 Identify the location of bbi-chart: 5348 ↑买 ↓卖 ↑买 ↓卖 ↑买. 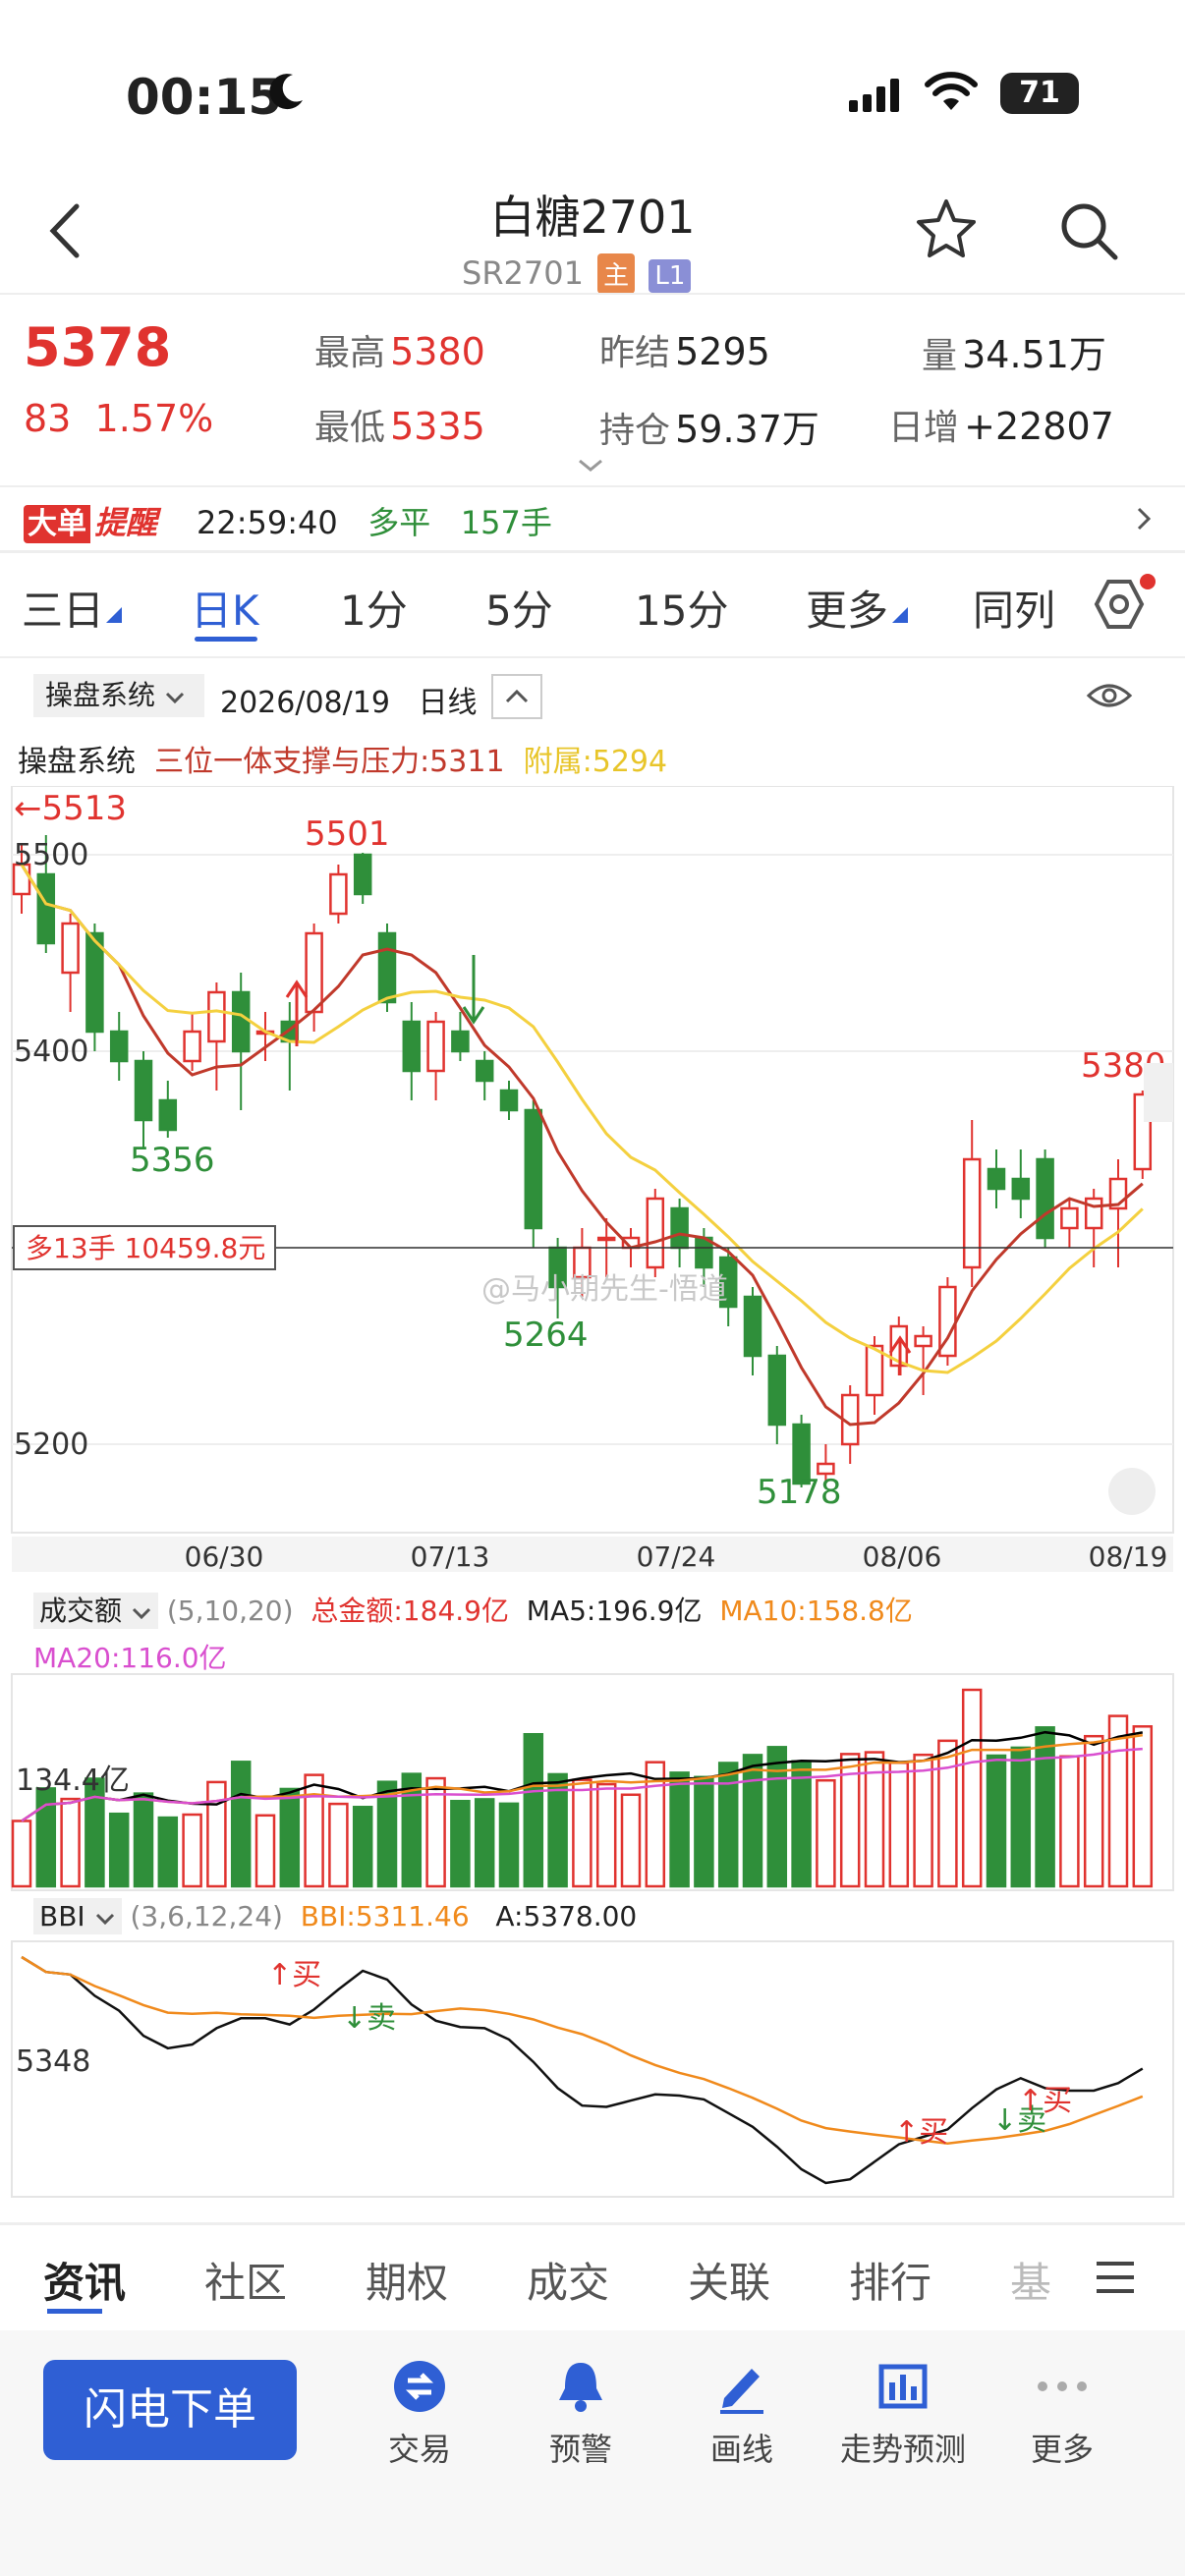
(592, 2068).